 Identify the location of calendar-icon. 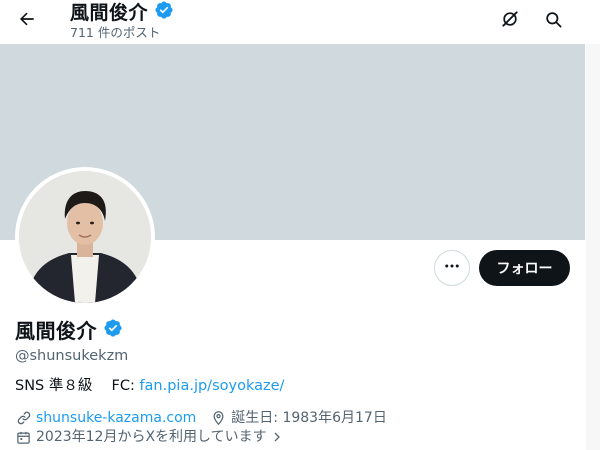
(23, 437).